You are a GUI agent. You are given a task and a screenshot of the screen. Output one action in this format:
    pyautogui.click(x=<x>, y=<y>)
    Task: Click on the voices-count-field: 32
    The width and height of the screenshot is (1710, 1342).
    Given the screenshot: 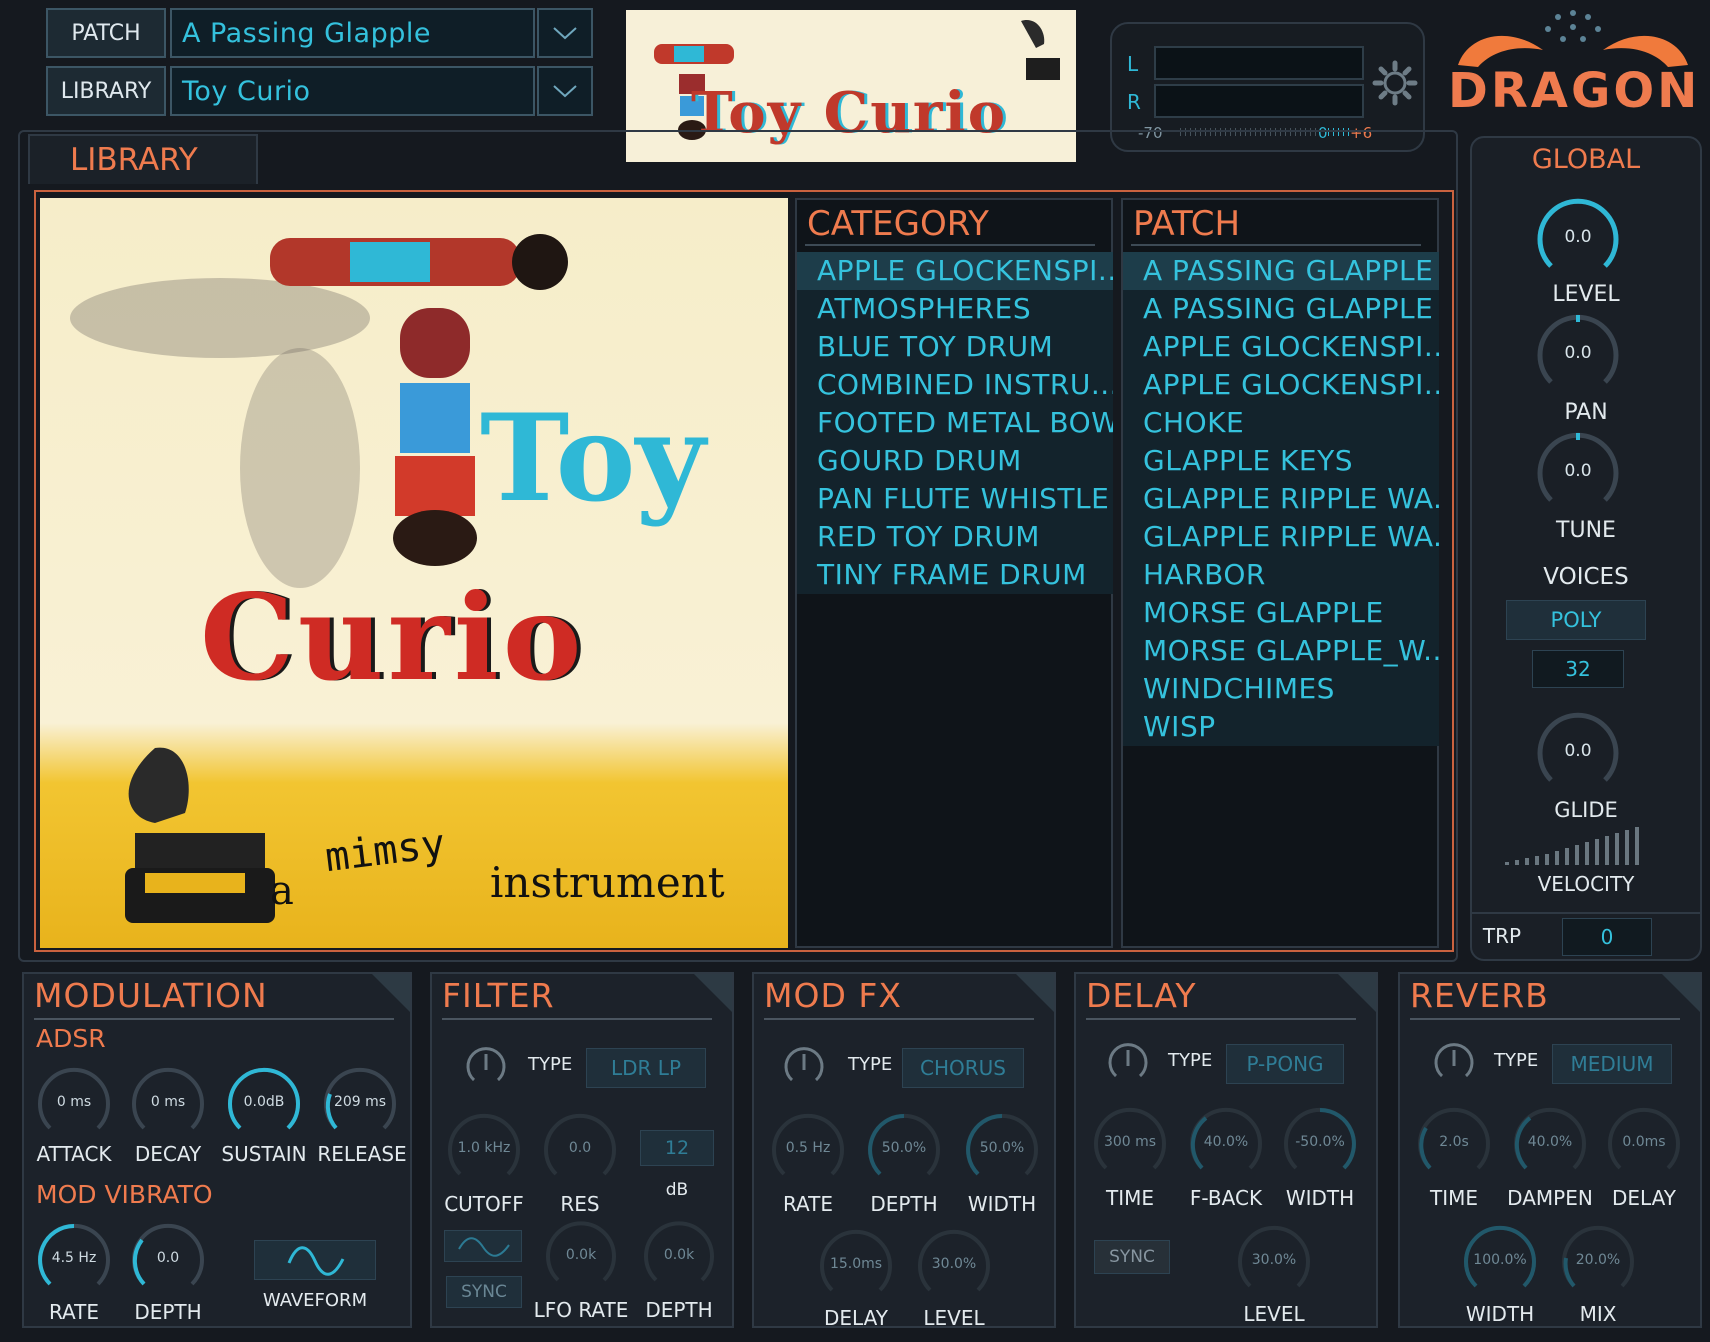 What is the action you would take?
    pyautogui.click(x=1578, y=669)
    